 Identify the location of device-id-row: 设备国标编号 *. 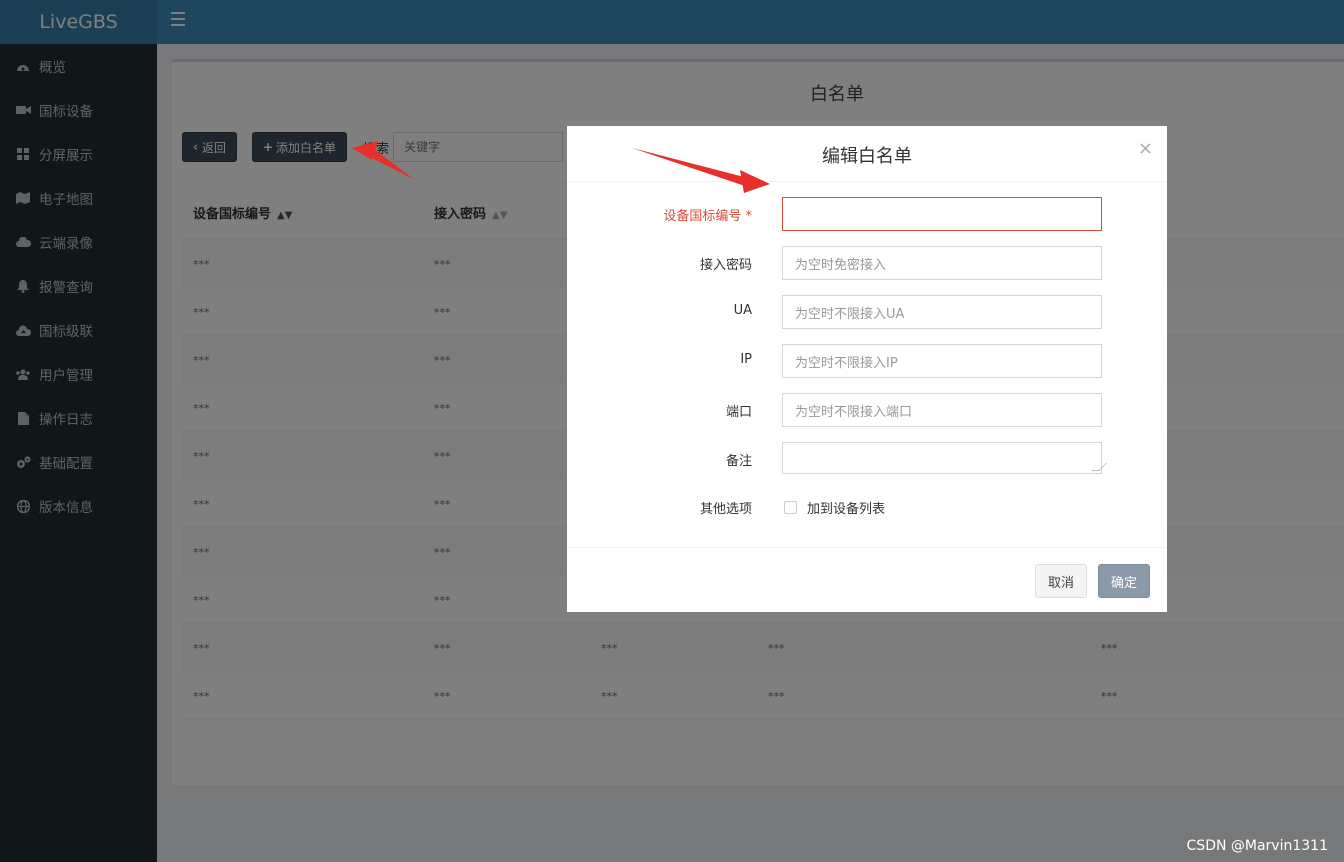
(867, 214).